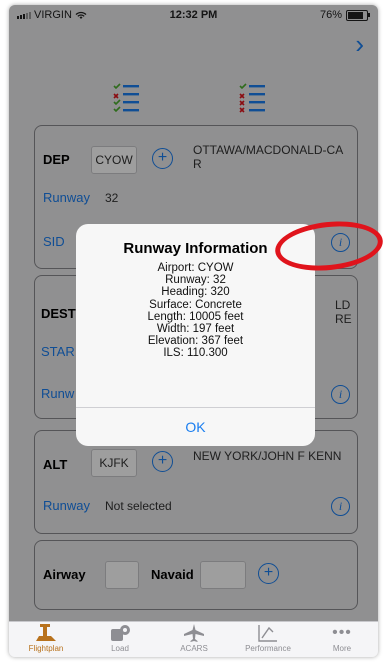 The image size is (387, 664). Describe the element at coordinates (195, 316) in the screenshot. I see `dialog-line-length: Length: 10005 feet` at that location.